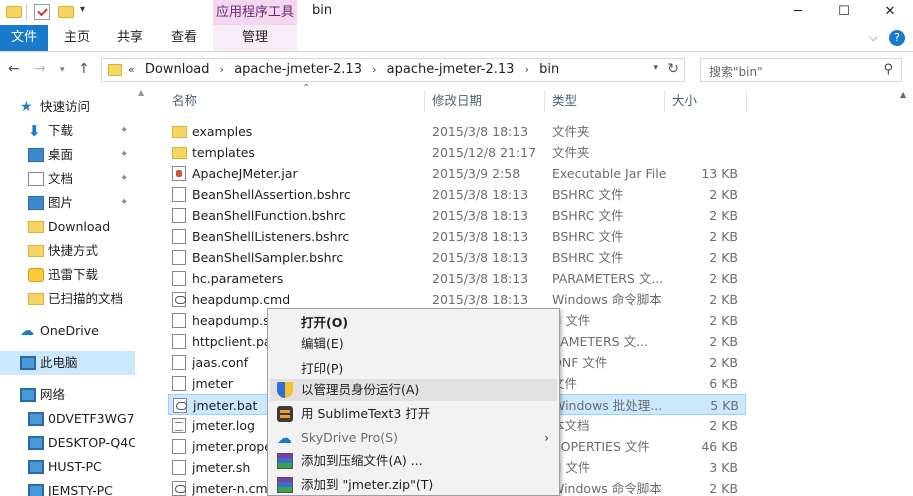  Describe the element at coordinates (844, 12) in the screenshot. I see `maximize-button: ☐` at that location.